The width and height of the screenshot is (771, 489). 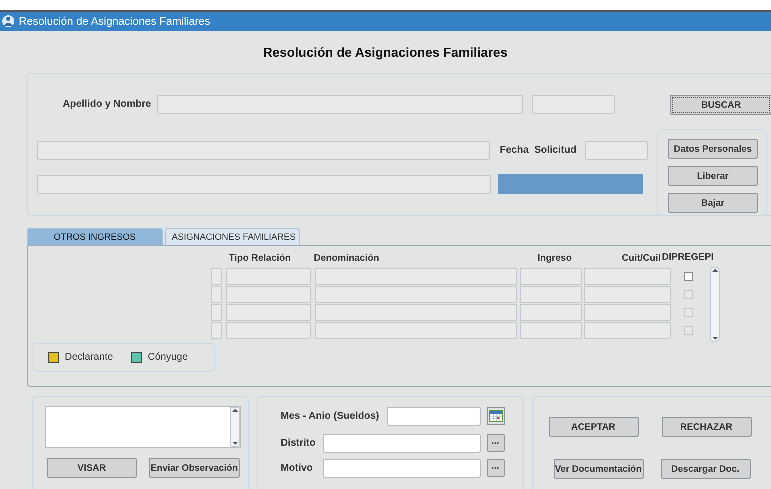 I want to click on name-field, so click(x=340, y=104).